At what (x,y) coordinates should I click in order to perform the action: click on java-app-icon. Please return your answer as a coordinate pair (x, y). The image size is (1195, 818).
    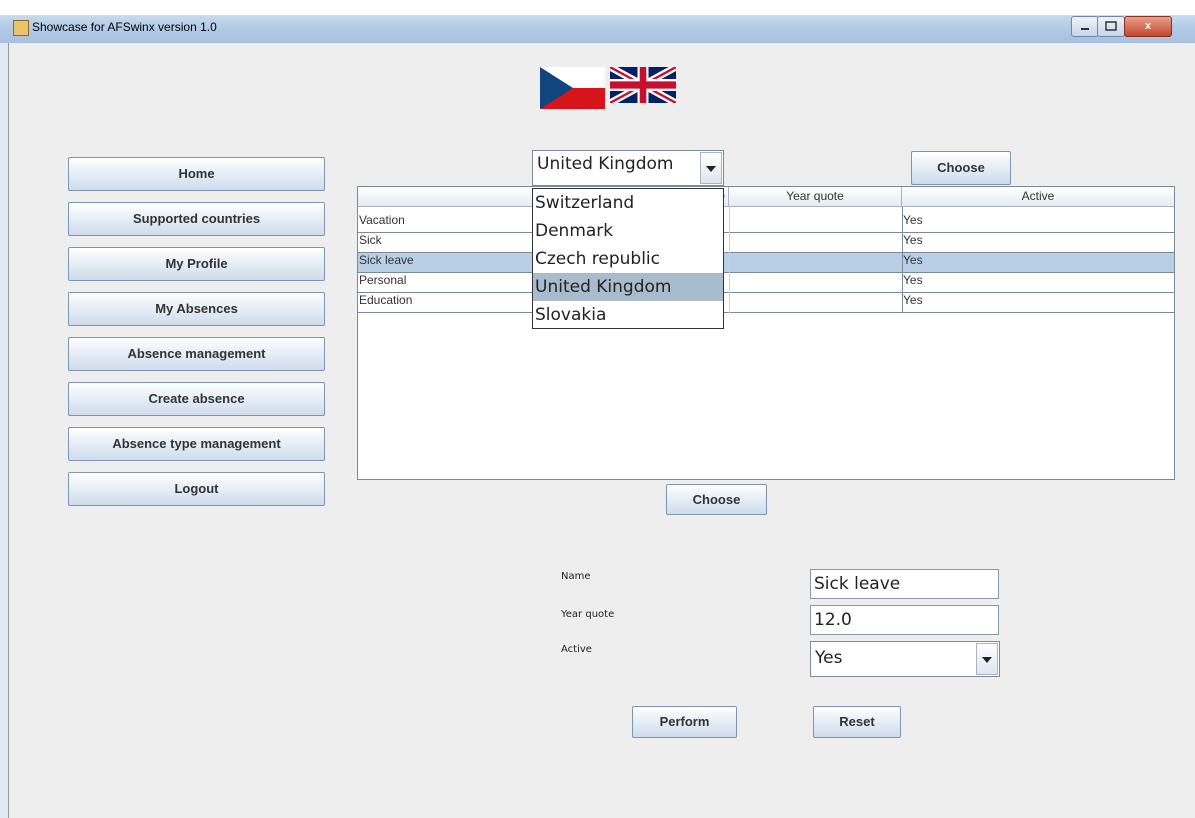
    Looking at the image, I should click on (21, 28).